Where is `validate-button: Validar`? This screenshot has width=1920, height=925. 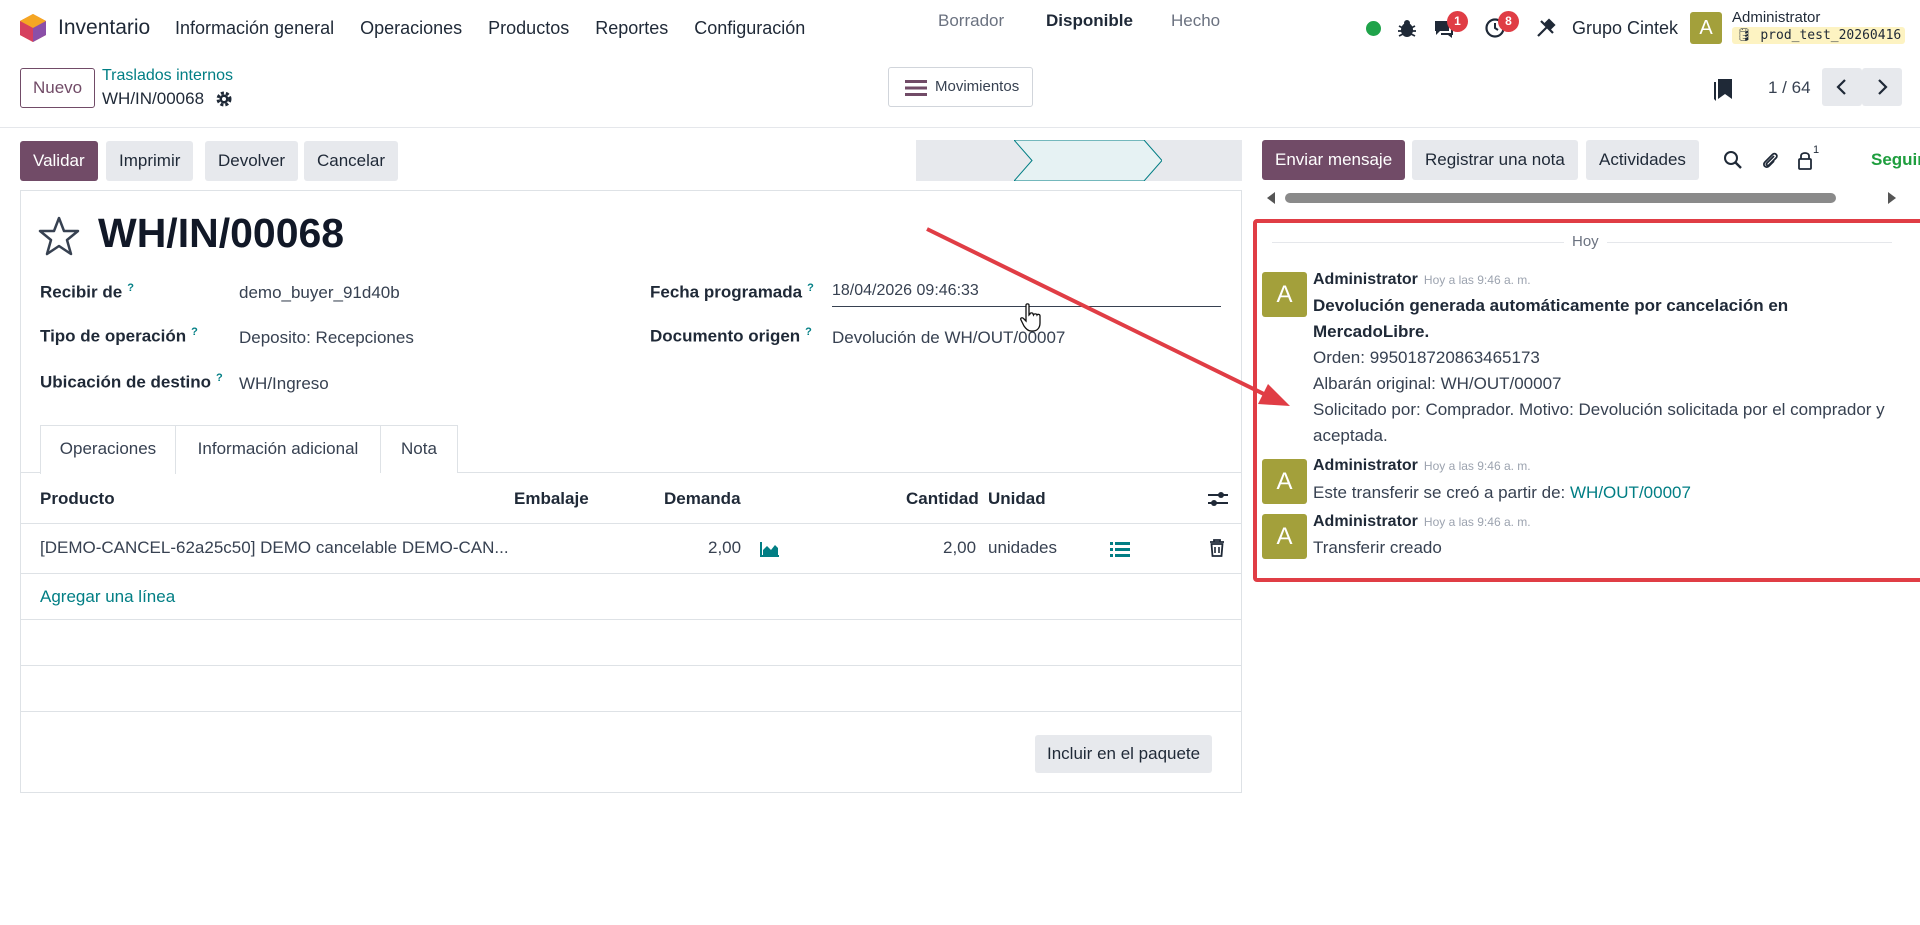 validate-button: Validar is located at coordinates (59, 161).